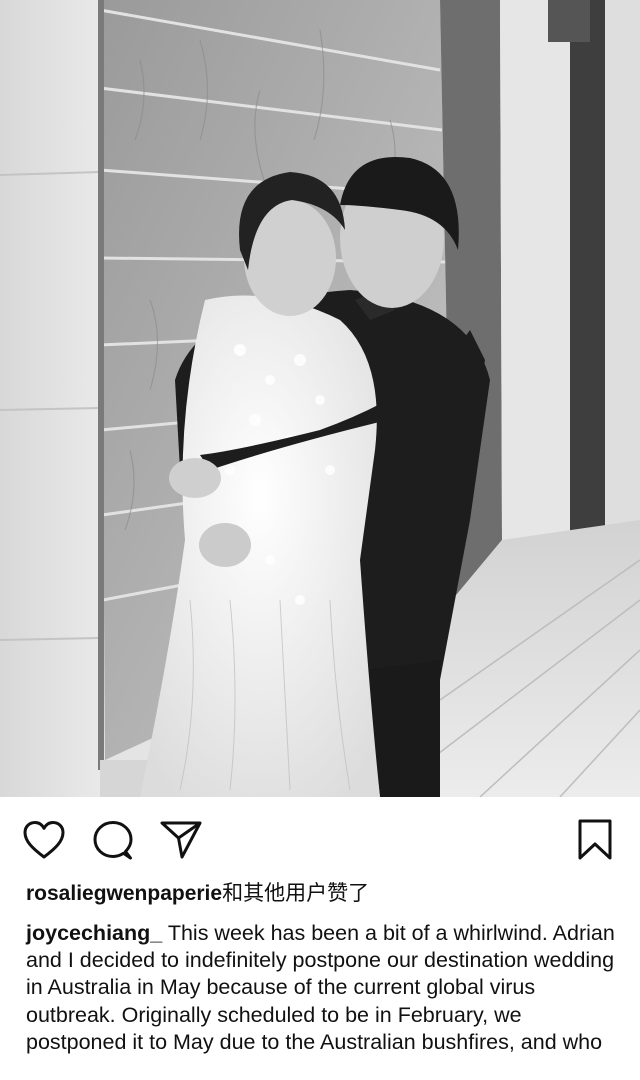  I want to click on comment-button, so click(113, 841).